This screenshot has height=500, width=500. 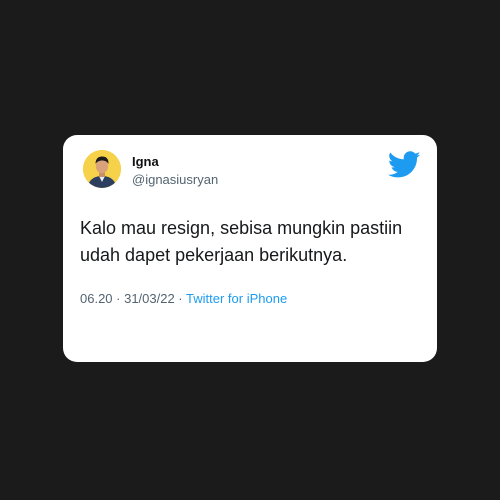 I want to click on author-handle: @ignasiusryan, so click(x=175, y=179).